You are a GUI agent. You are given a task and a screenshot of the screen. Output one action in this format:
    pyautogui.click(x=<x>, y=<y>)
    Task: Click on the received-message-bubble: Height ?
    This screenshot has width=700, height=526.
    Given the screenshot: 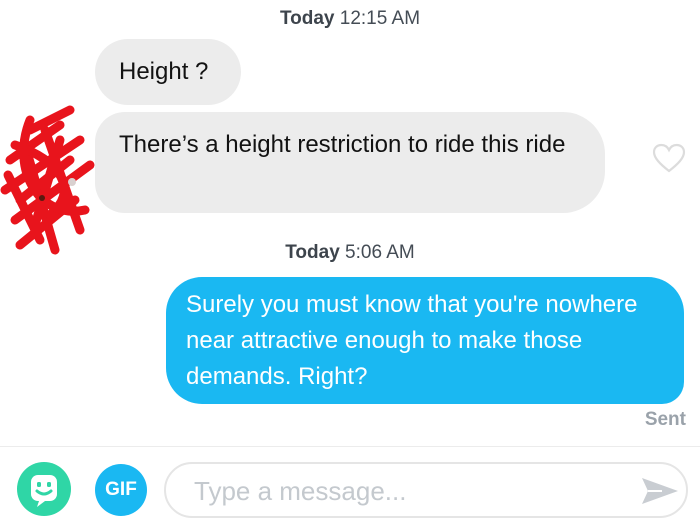 What is the action you would take?
    pyautogui.click(x=168, y=72)
    